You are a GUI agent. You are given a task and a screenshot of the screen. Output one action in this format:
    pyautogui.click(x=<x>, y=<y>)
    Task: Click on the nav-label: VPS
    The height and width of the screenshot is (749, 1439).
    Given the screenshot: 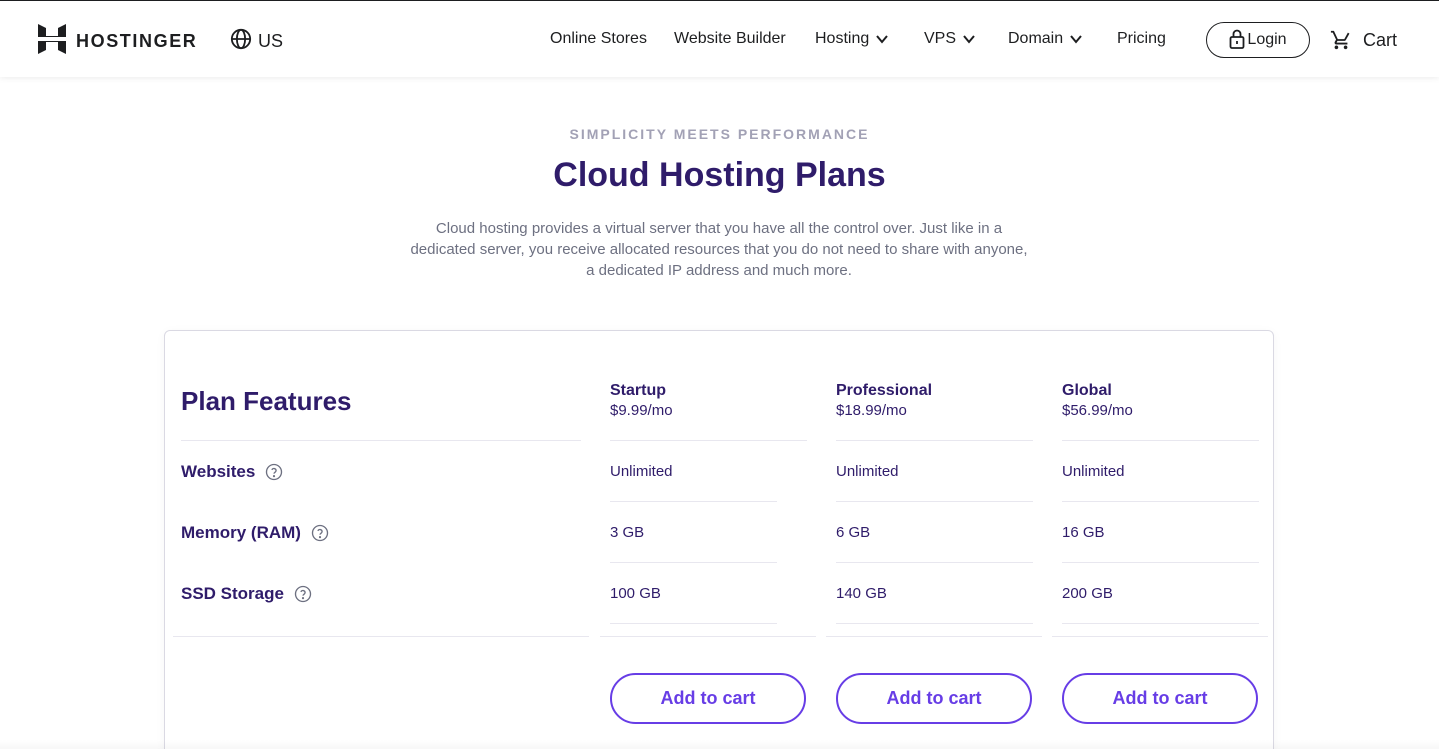 What is the action you would take?
    pyautogui.click(x=940, y=38)
    